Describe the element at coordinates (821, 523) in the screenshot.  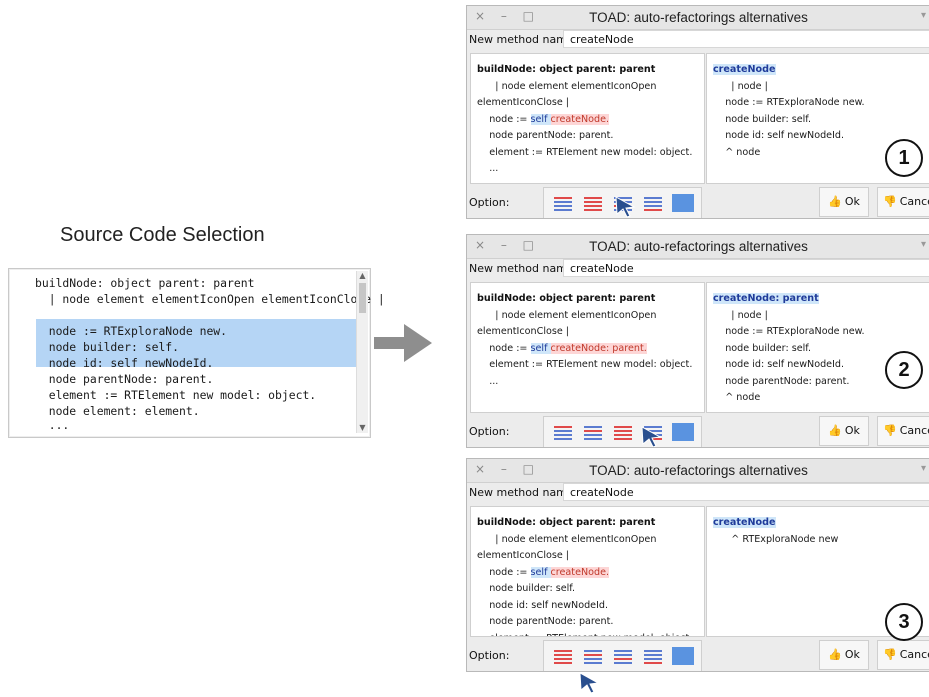
I see `code-line: createNode` at that location.